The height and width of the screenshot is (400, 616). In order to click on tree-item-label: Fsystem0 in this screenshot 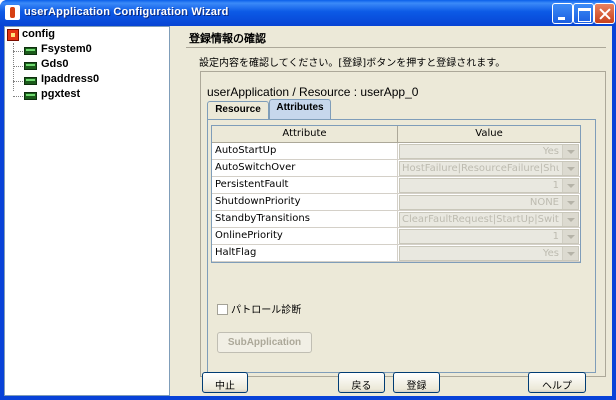, I will do `click(66, 49)`.